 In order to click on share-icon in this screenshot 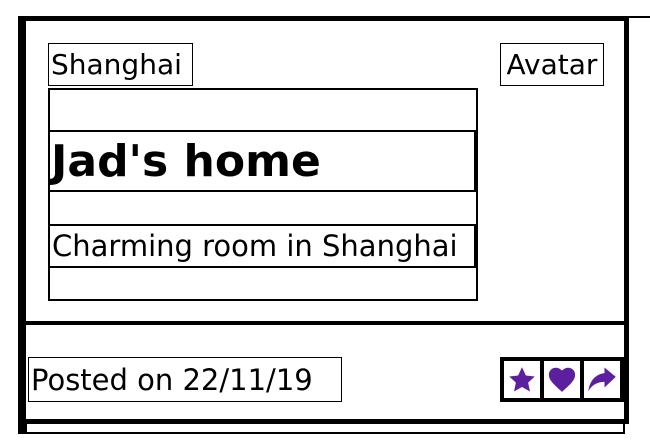, I will do `click(602, 379)`.